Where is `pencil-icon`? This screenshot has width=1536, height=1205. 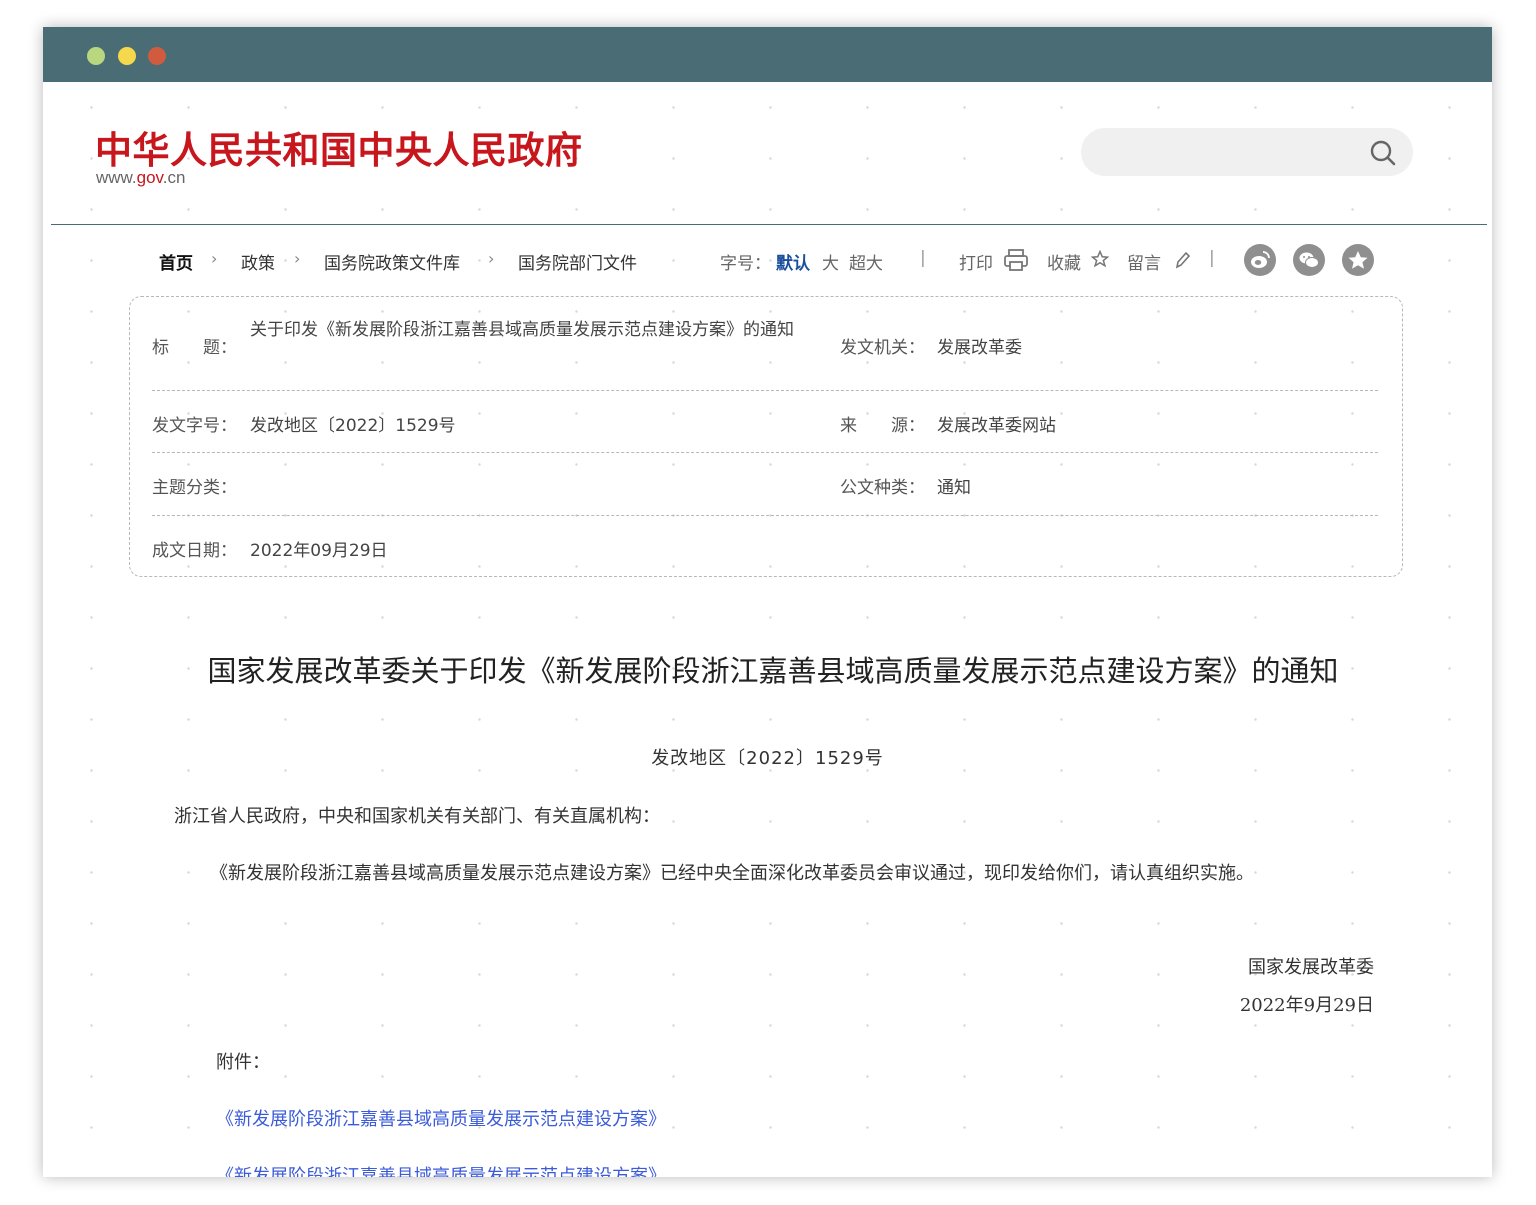
pencil-icon is located at coordinates (1182, 262).